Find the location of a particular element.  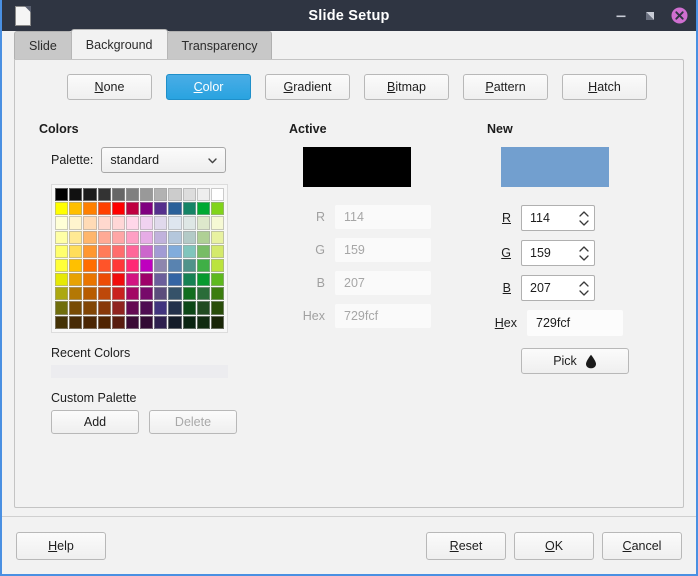

fill-type-hatch-button: Hatch is located at coordinates (604, 87).